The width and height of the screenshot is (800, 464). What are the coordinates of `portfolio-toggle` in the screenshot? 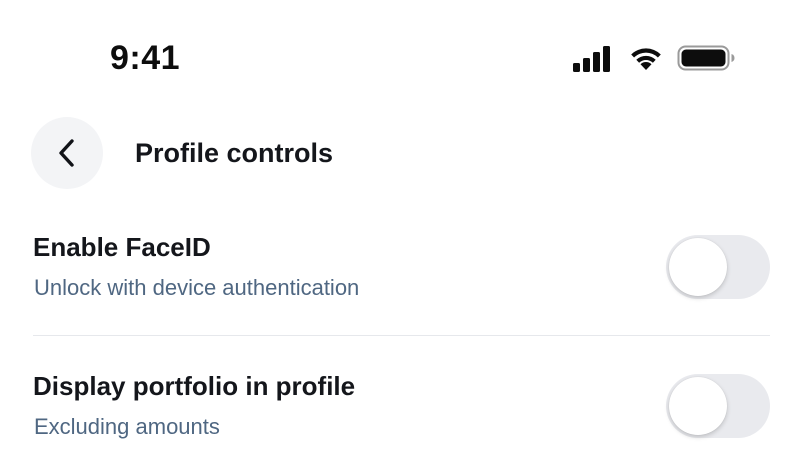 It's located at (718, 406).